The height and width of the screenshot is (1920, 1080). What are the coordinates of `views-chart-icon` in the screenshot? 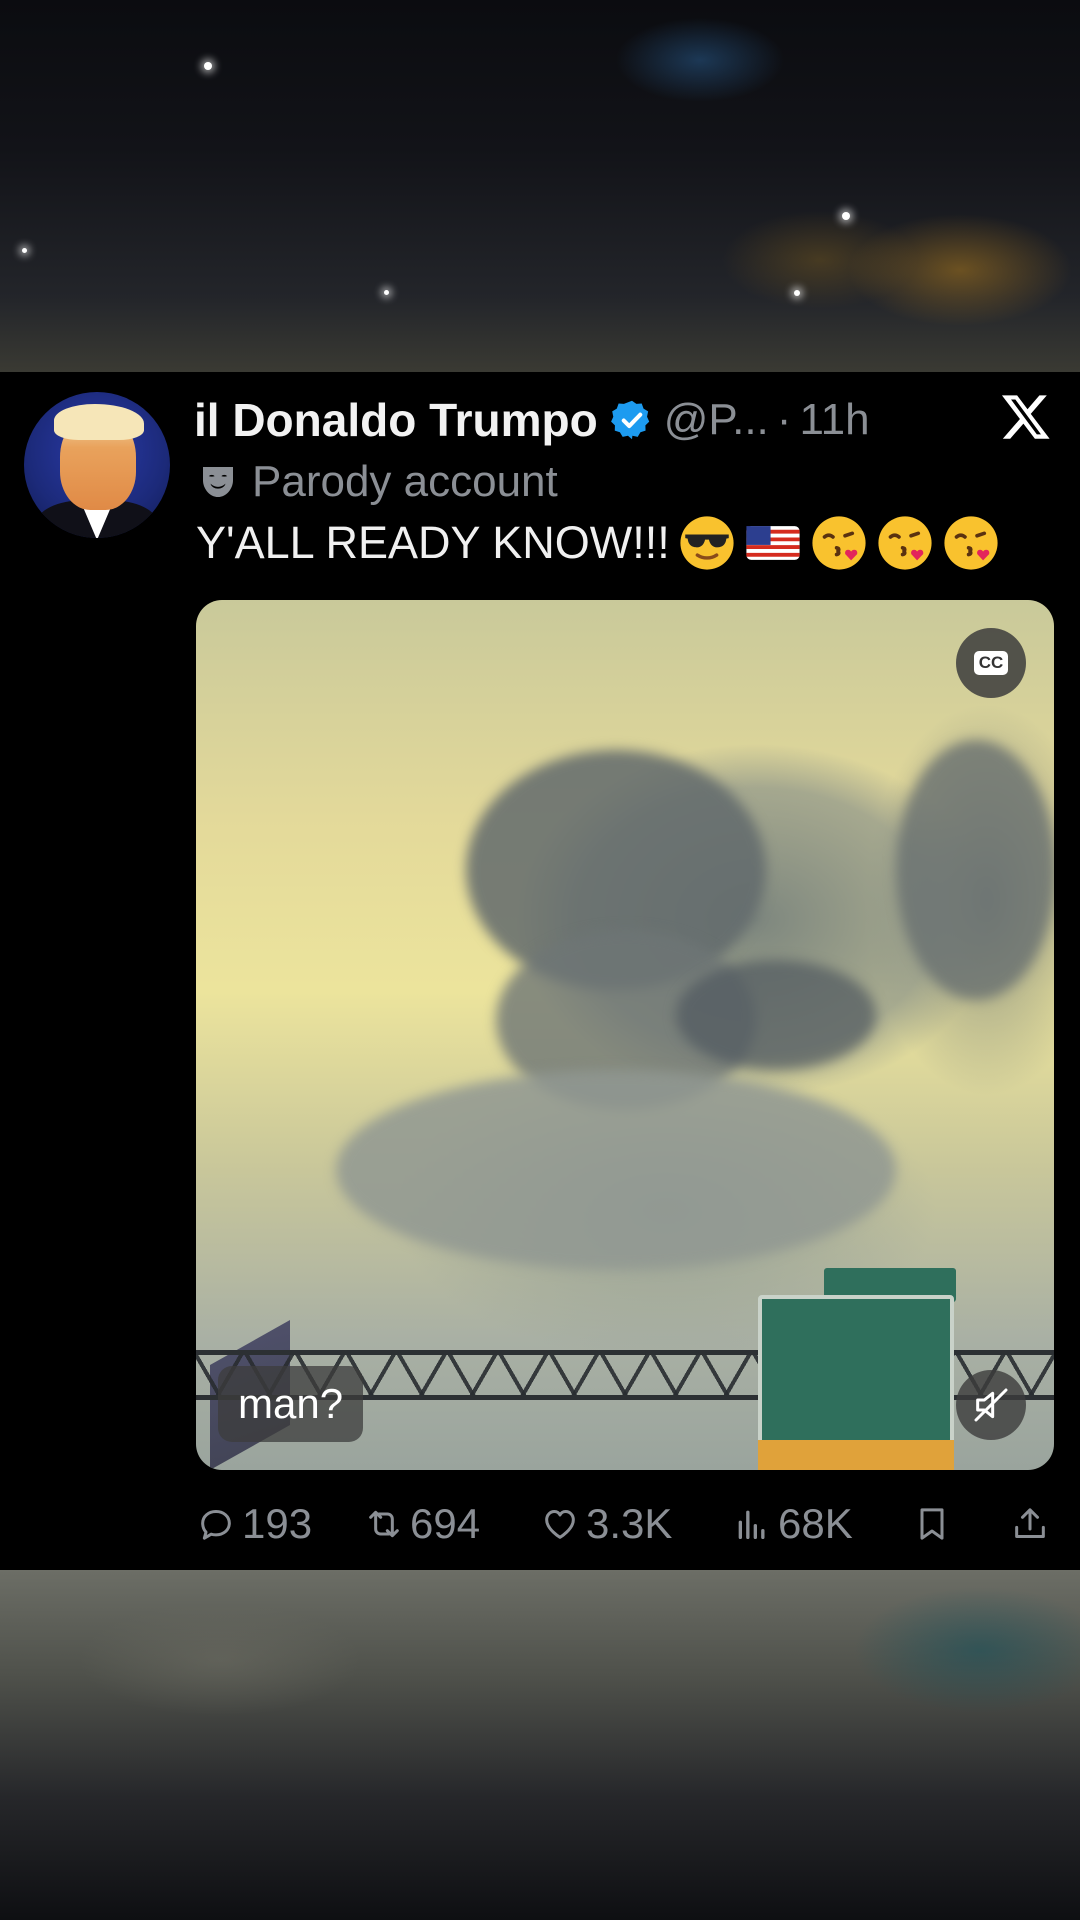 It's located at (751, 1524).